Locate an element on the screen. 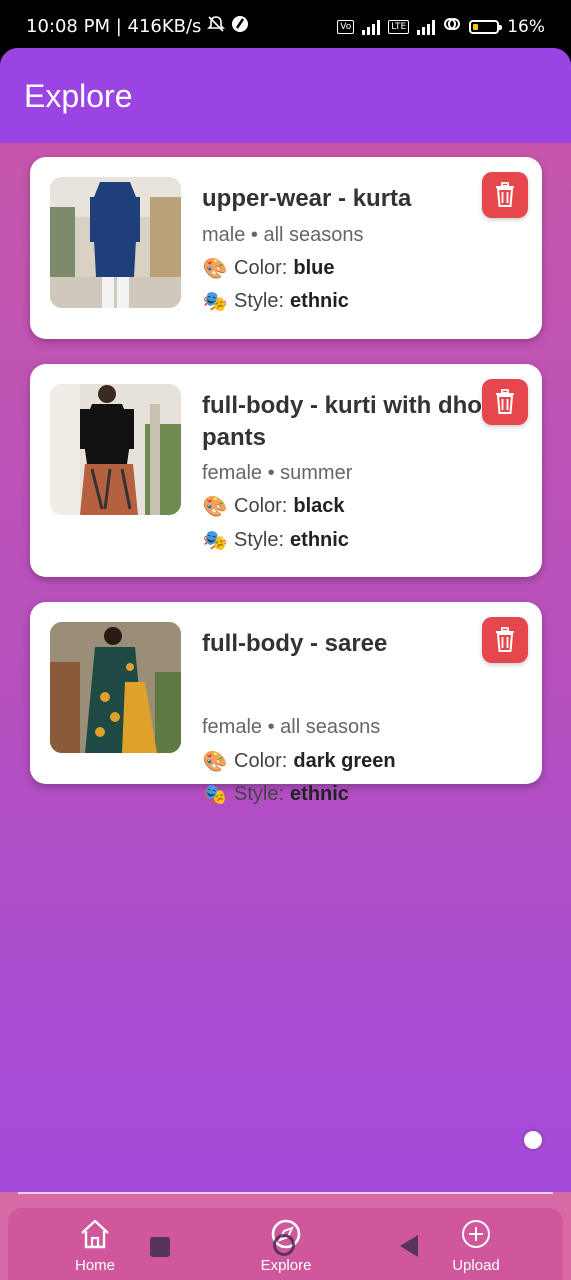 This screenshot has height=1280, width=571. nav-home: Home is located at coordinates (95, 1246).